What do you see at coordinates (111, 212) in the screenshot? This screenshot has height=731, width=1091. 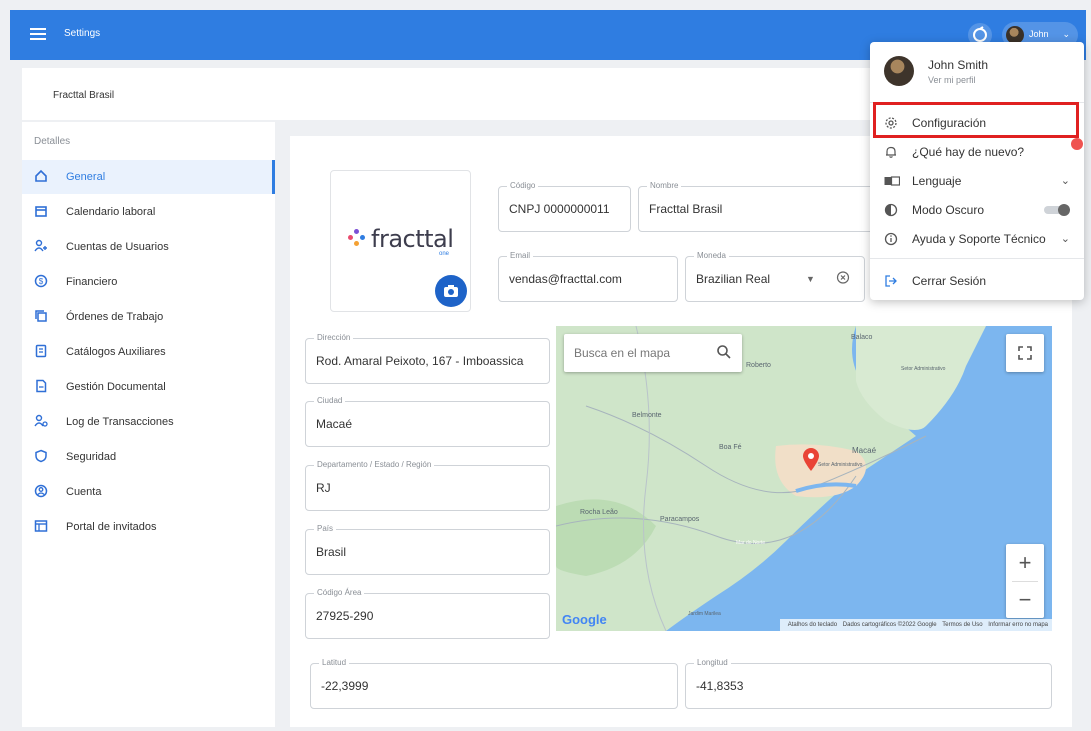 I see `sidebar-item-label: Calendario laboral` at bounding box center [111, 212].